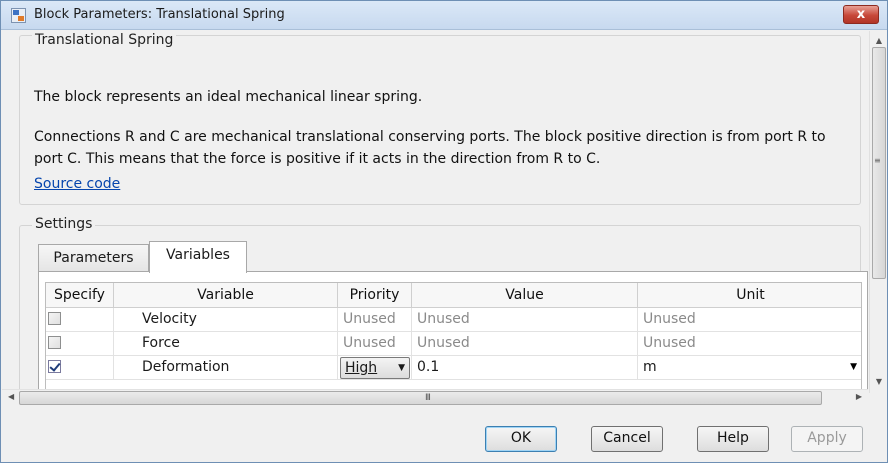  Describe the element at coordinates (525, 295) in the screenshot. I see `column-header-value: Value` at that location.